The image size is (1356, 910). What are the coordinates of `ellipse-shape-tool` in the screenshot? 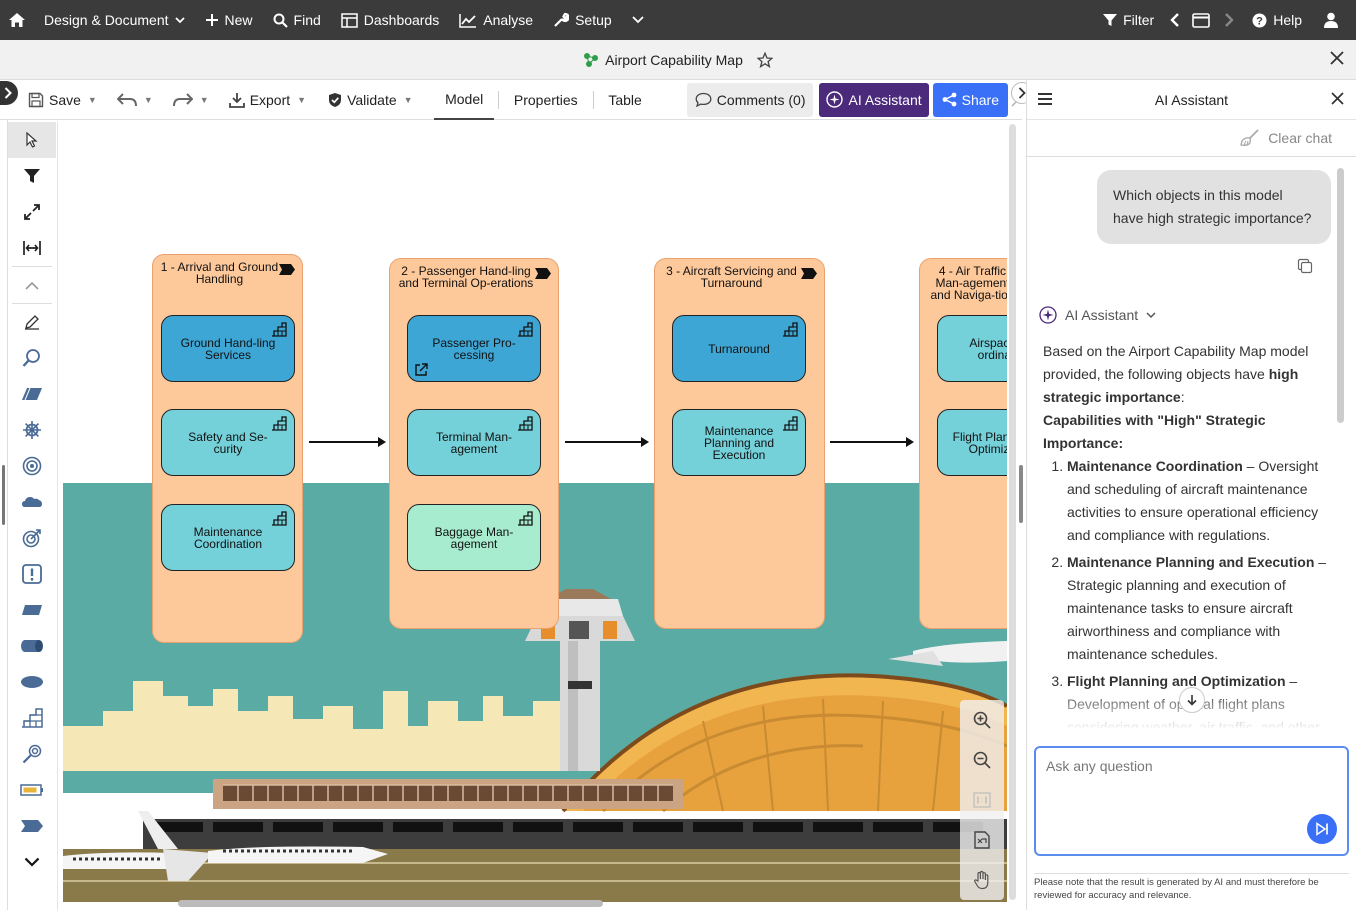 It's located at (32, 682).